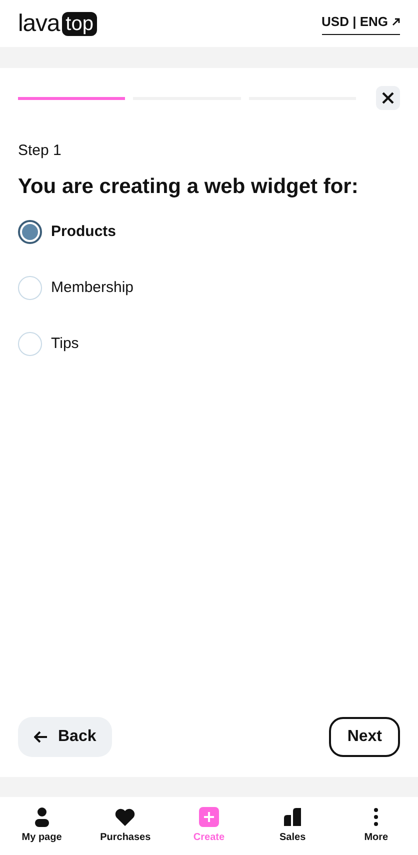 The image size is (418, 855). I want to click on step-label: Step 1, so click(40, 151).